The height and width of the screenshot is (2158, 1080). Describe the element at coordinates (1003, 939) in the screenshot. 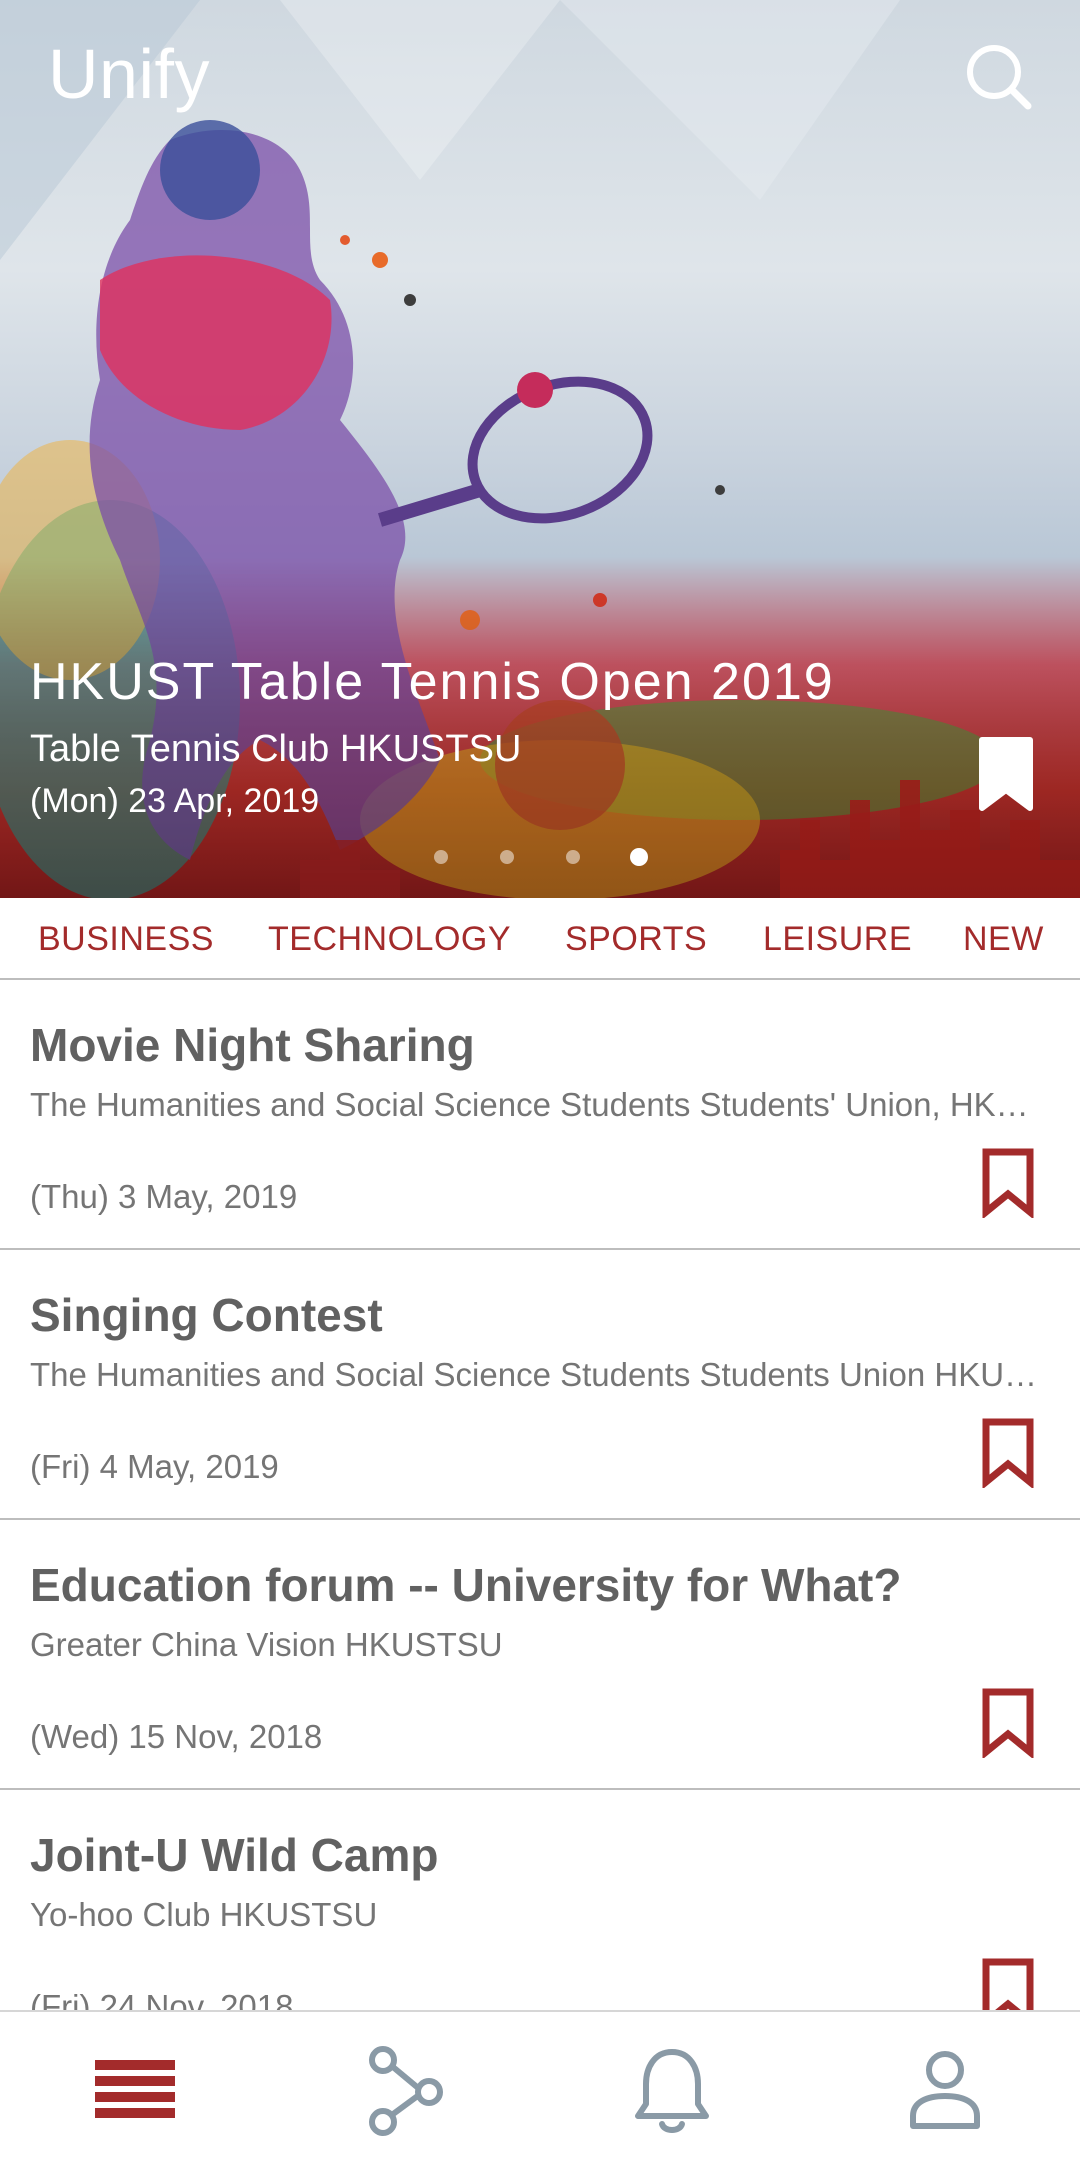

I see `tab-new: NEW` at that location.